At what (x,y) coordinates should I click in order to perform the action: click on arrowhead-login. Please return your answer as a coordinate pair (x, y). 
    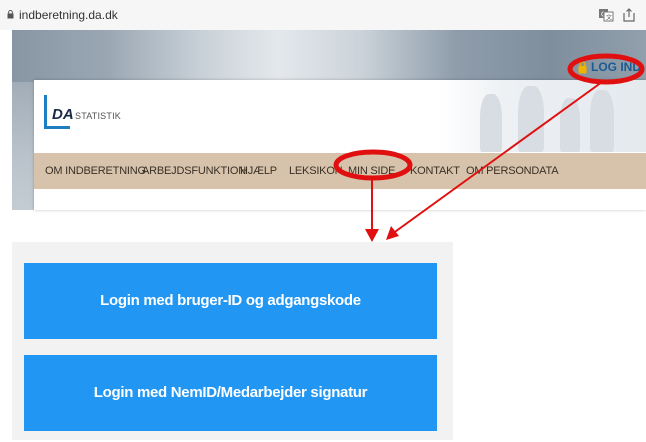
    Looking at the image, I should click on (392, 233).